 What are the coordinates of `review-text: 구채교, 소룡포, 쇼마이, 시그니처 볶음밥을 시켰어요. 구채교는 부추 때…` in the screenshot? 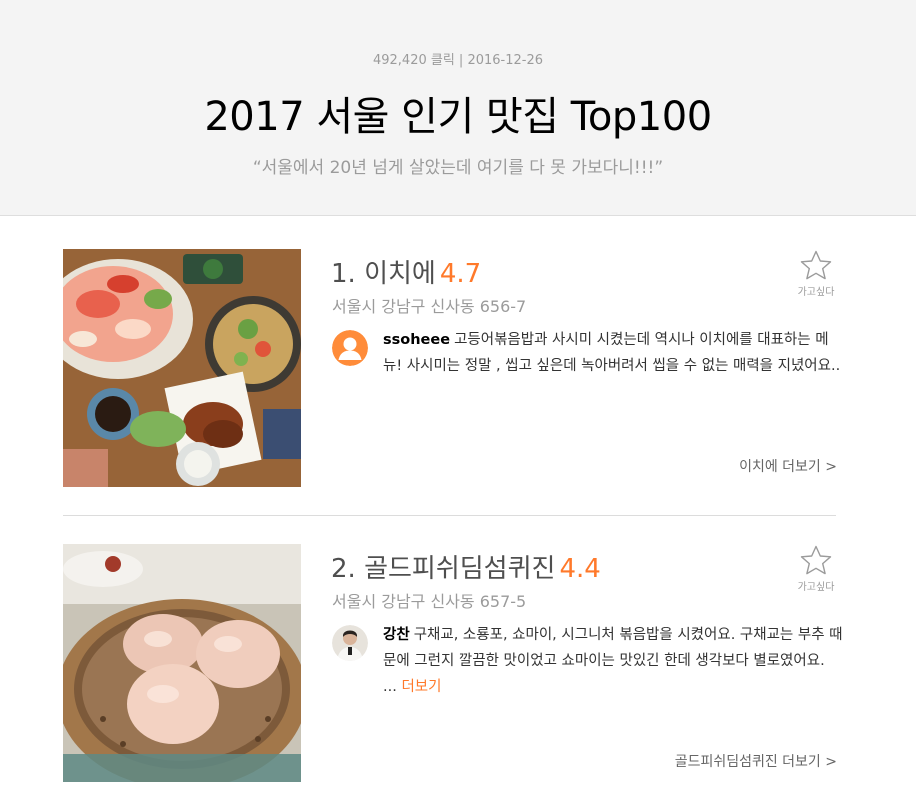 It's located at (613, 661).